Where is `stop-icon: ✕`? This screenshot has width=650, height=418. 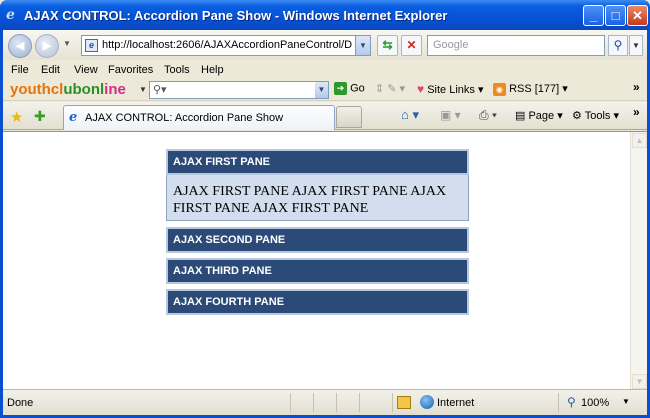
stop-icon: ✕ is located at coordinates (411, 45).